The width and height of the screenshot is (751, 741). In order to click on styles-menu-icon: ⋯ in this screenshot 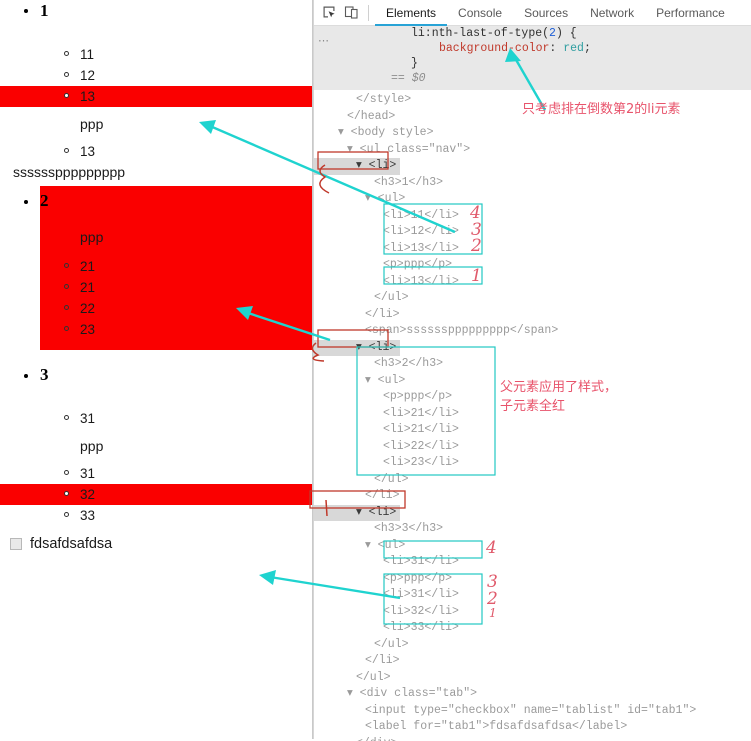, I will do `click(324, 41)`.